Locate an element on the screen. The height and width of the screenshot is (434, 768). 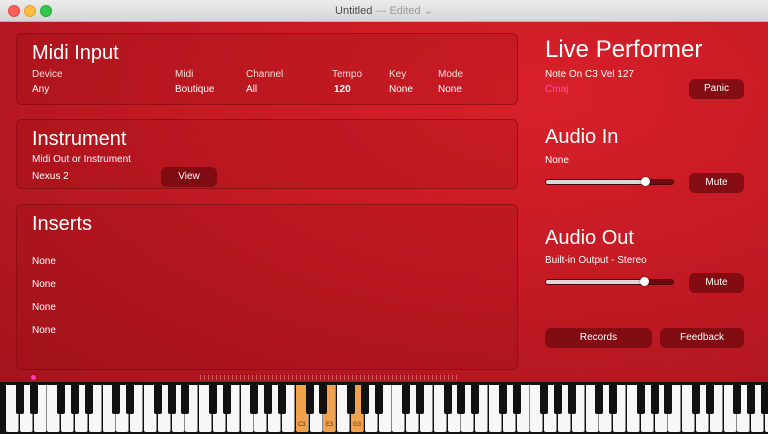
device-value: Any is located at coordinates (40, 89).